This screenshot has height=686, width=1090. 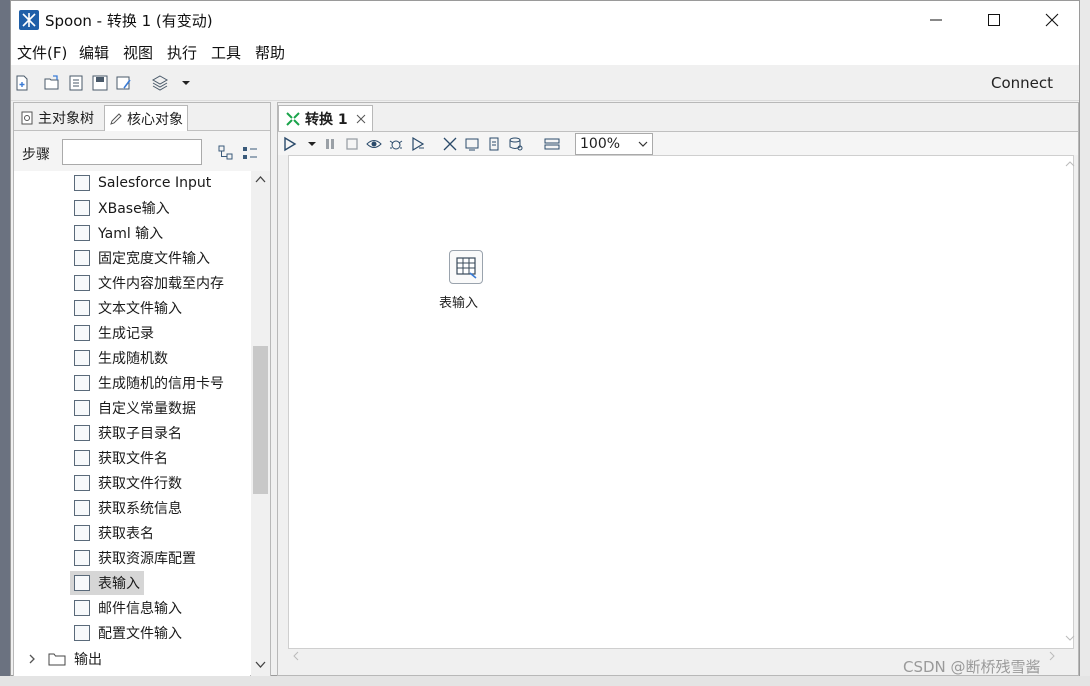 I want to click on run-icon, so click(x=290, y=144).